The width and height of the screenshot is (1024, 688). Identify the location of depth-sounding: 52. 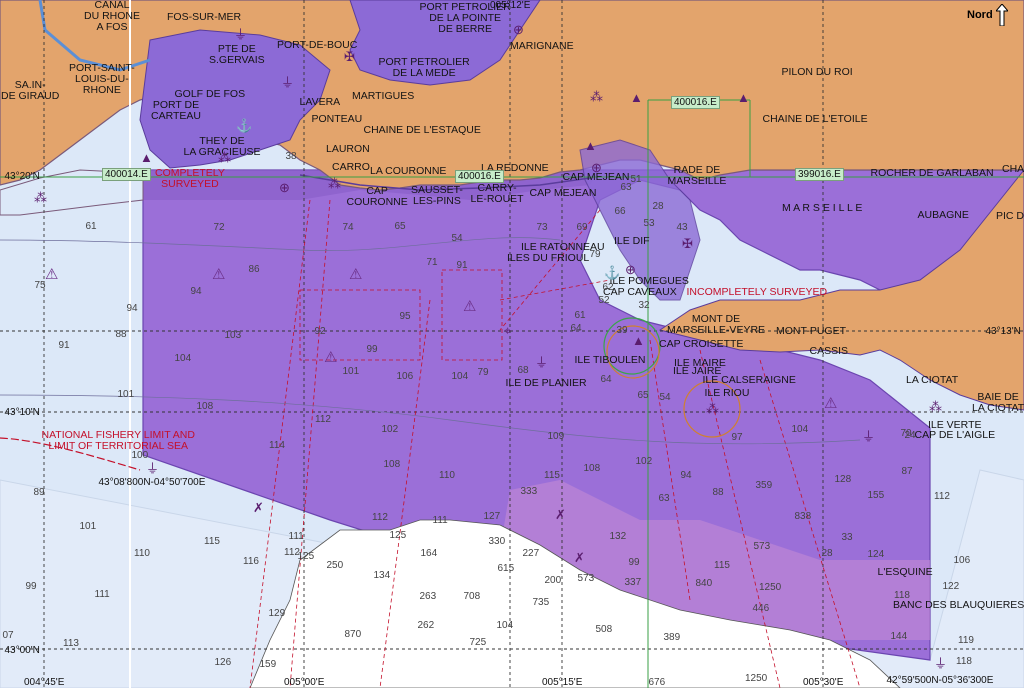
(604, 300).